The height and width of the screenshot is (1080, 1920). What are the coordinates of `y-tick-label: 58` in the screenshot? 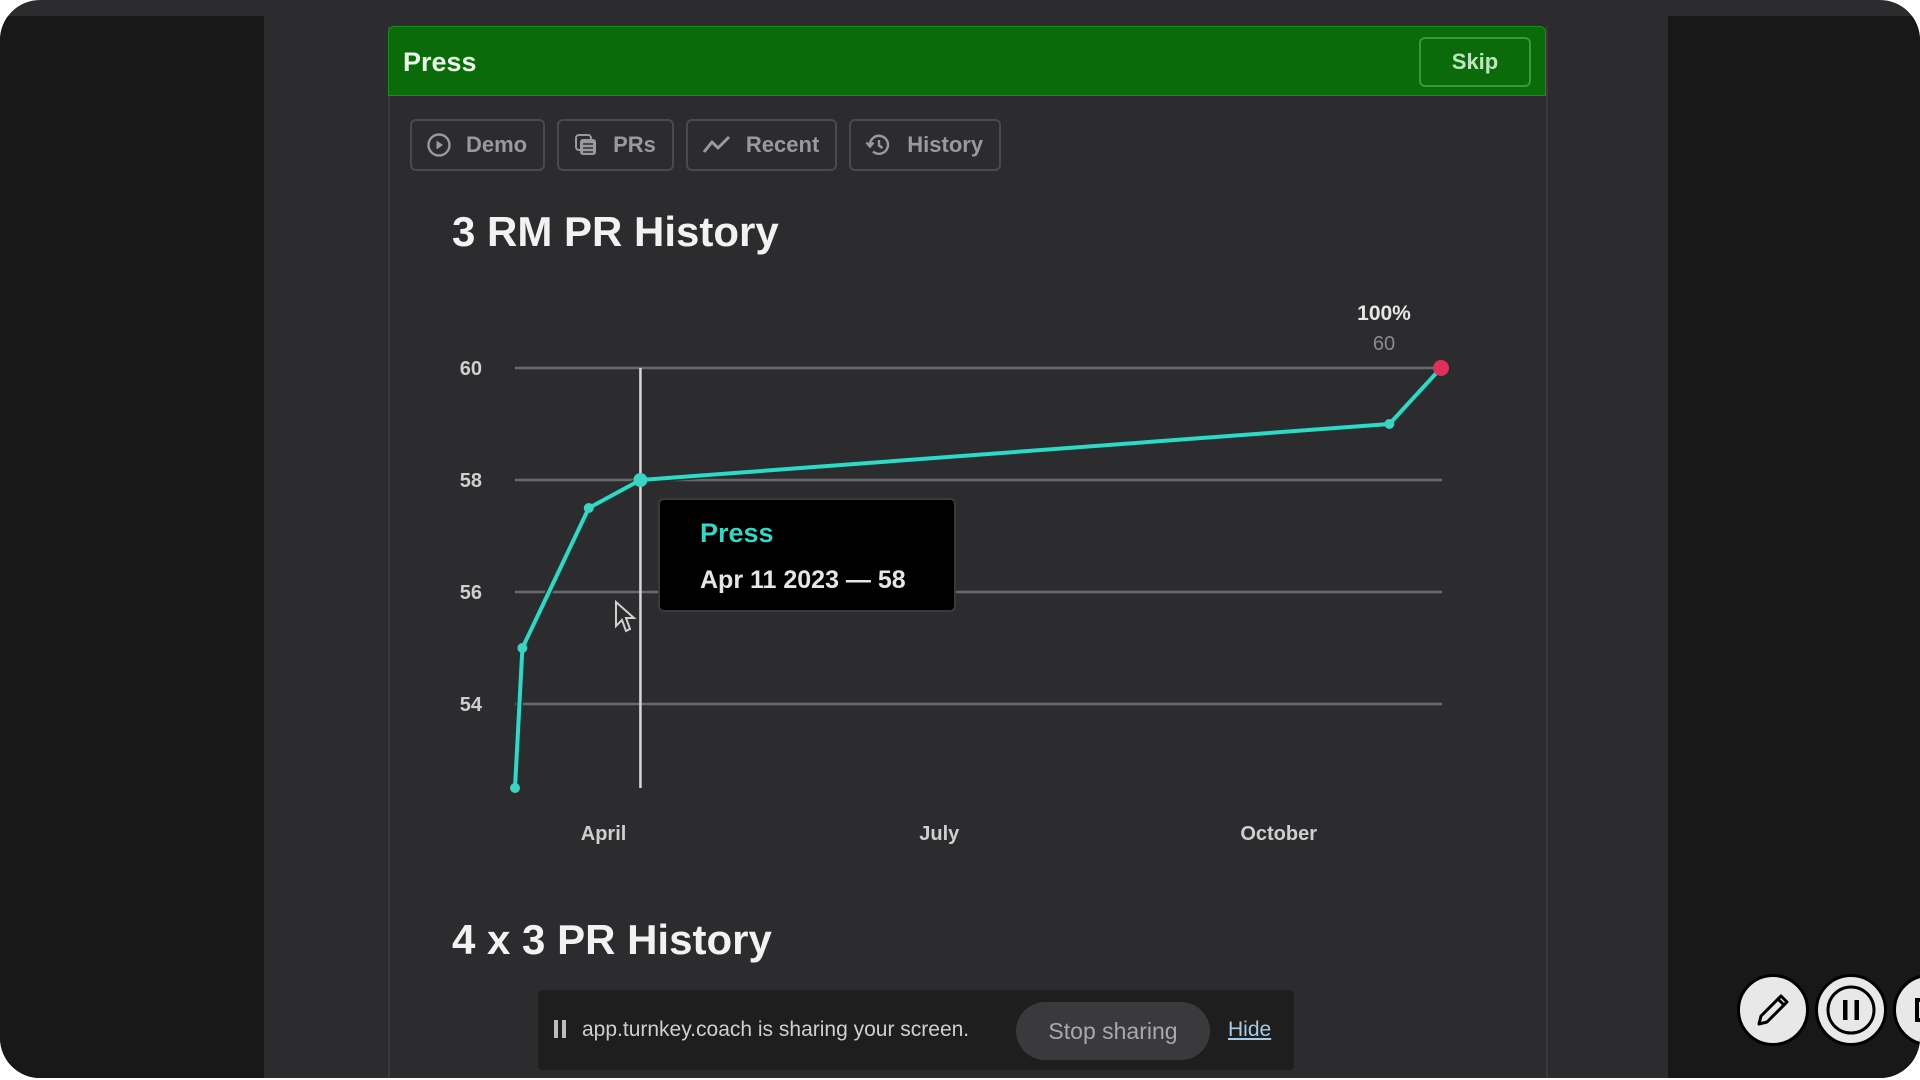 It's located at (471, 481).